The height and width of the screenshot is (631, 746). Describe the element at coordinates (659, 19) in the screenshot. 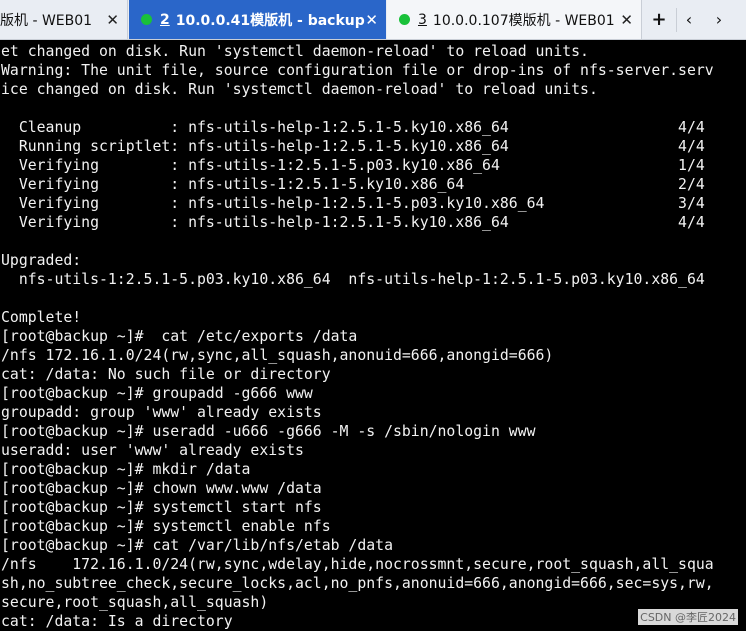

I see `new-tab-icon: +` at that location.